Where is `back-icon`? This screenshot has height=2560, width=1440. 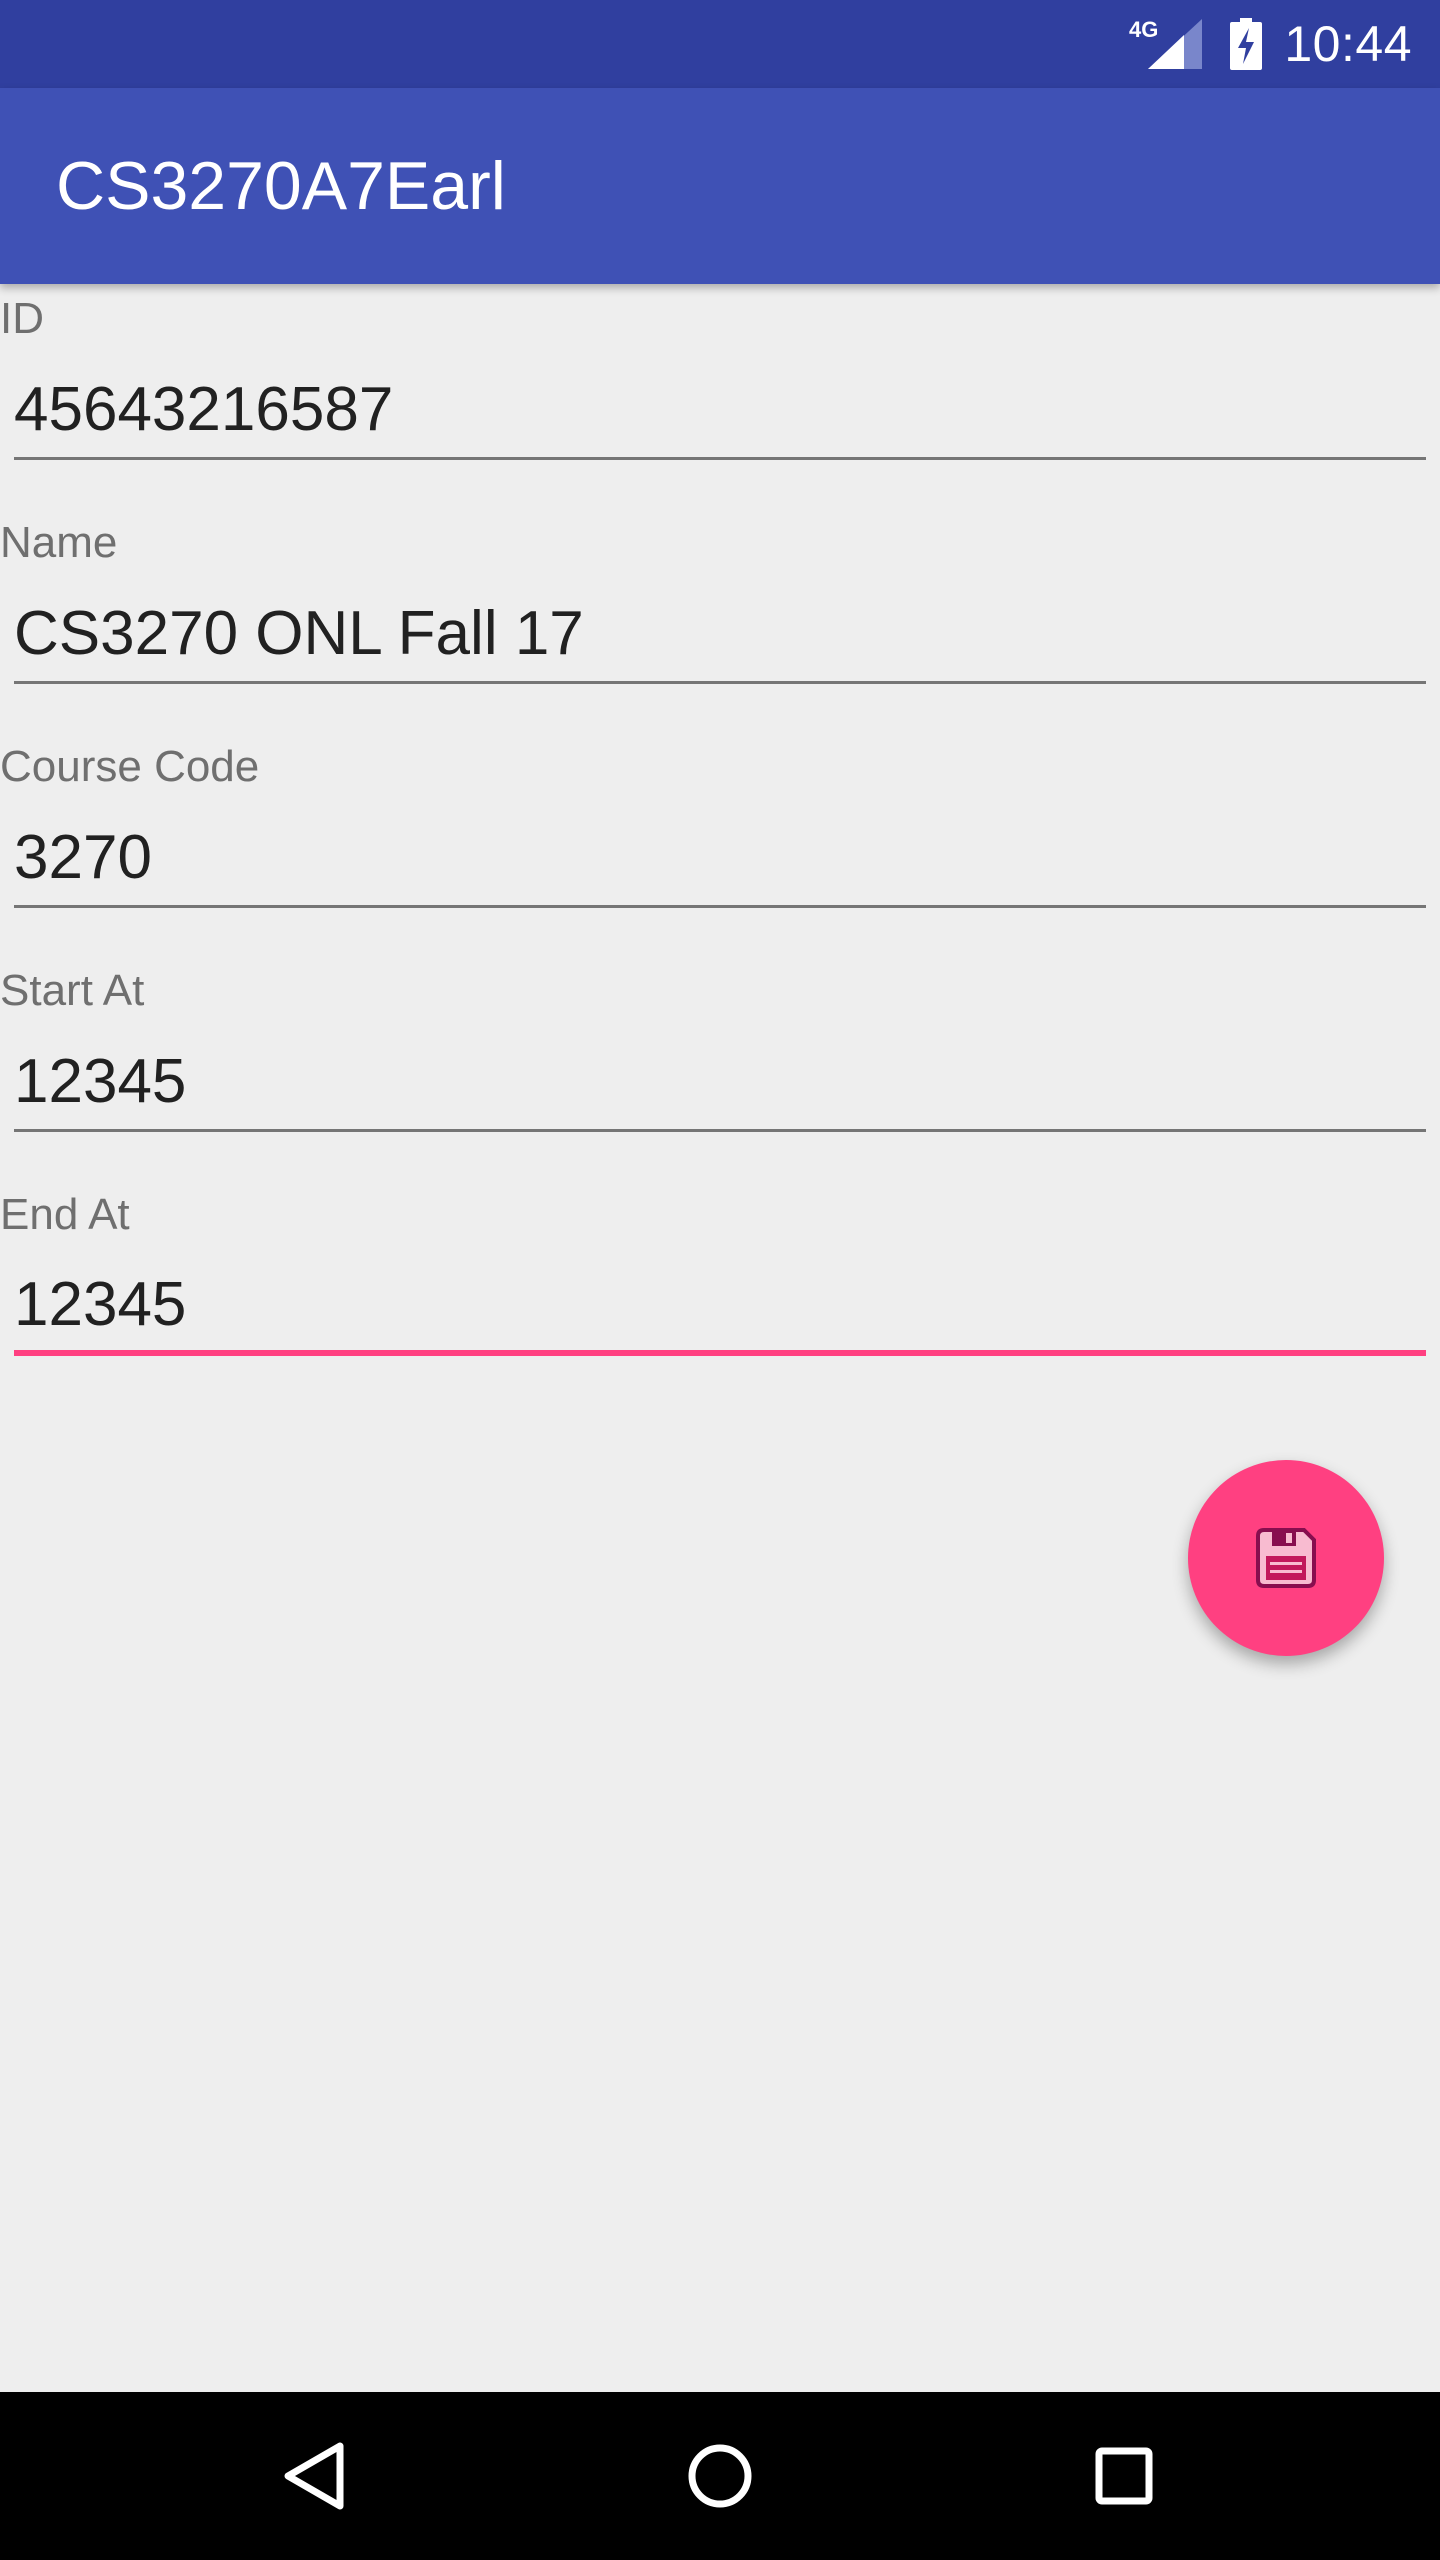
back-icon is located at coordinates (314, 2476).